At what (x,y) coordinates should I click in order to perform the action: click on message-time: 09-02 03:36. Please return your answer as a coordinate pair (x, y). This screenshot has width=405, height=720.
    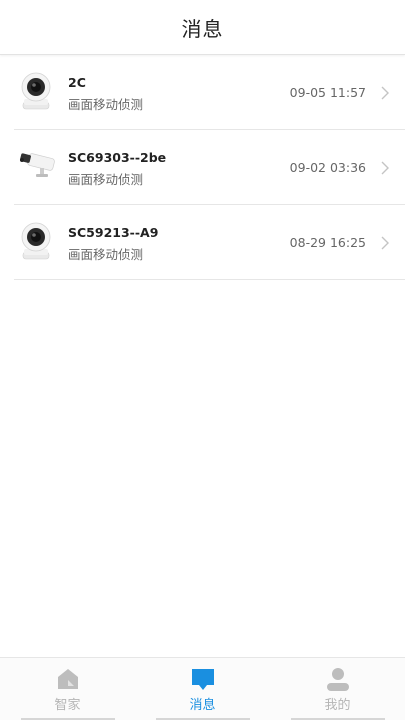
    Looking at the image, I should click on (327, 167).